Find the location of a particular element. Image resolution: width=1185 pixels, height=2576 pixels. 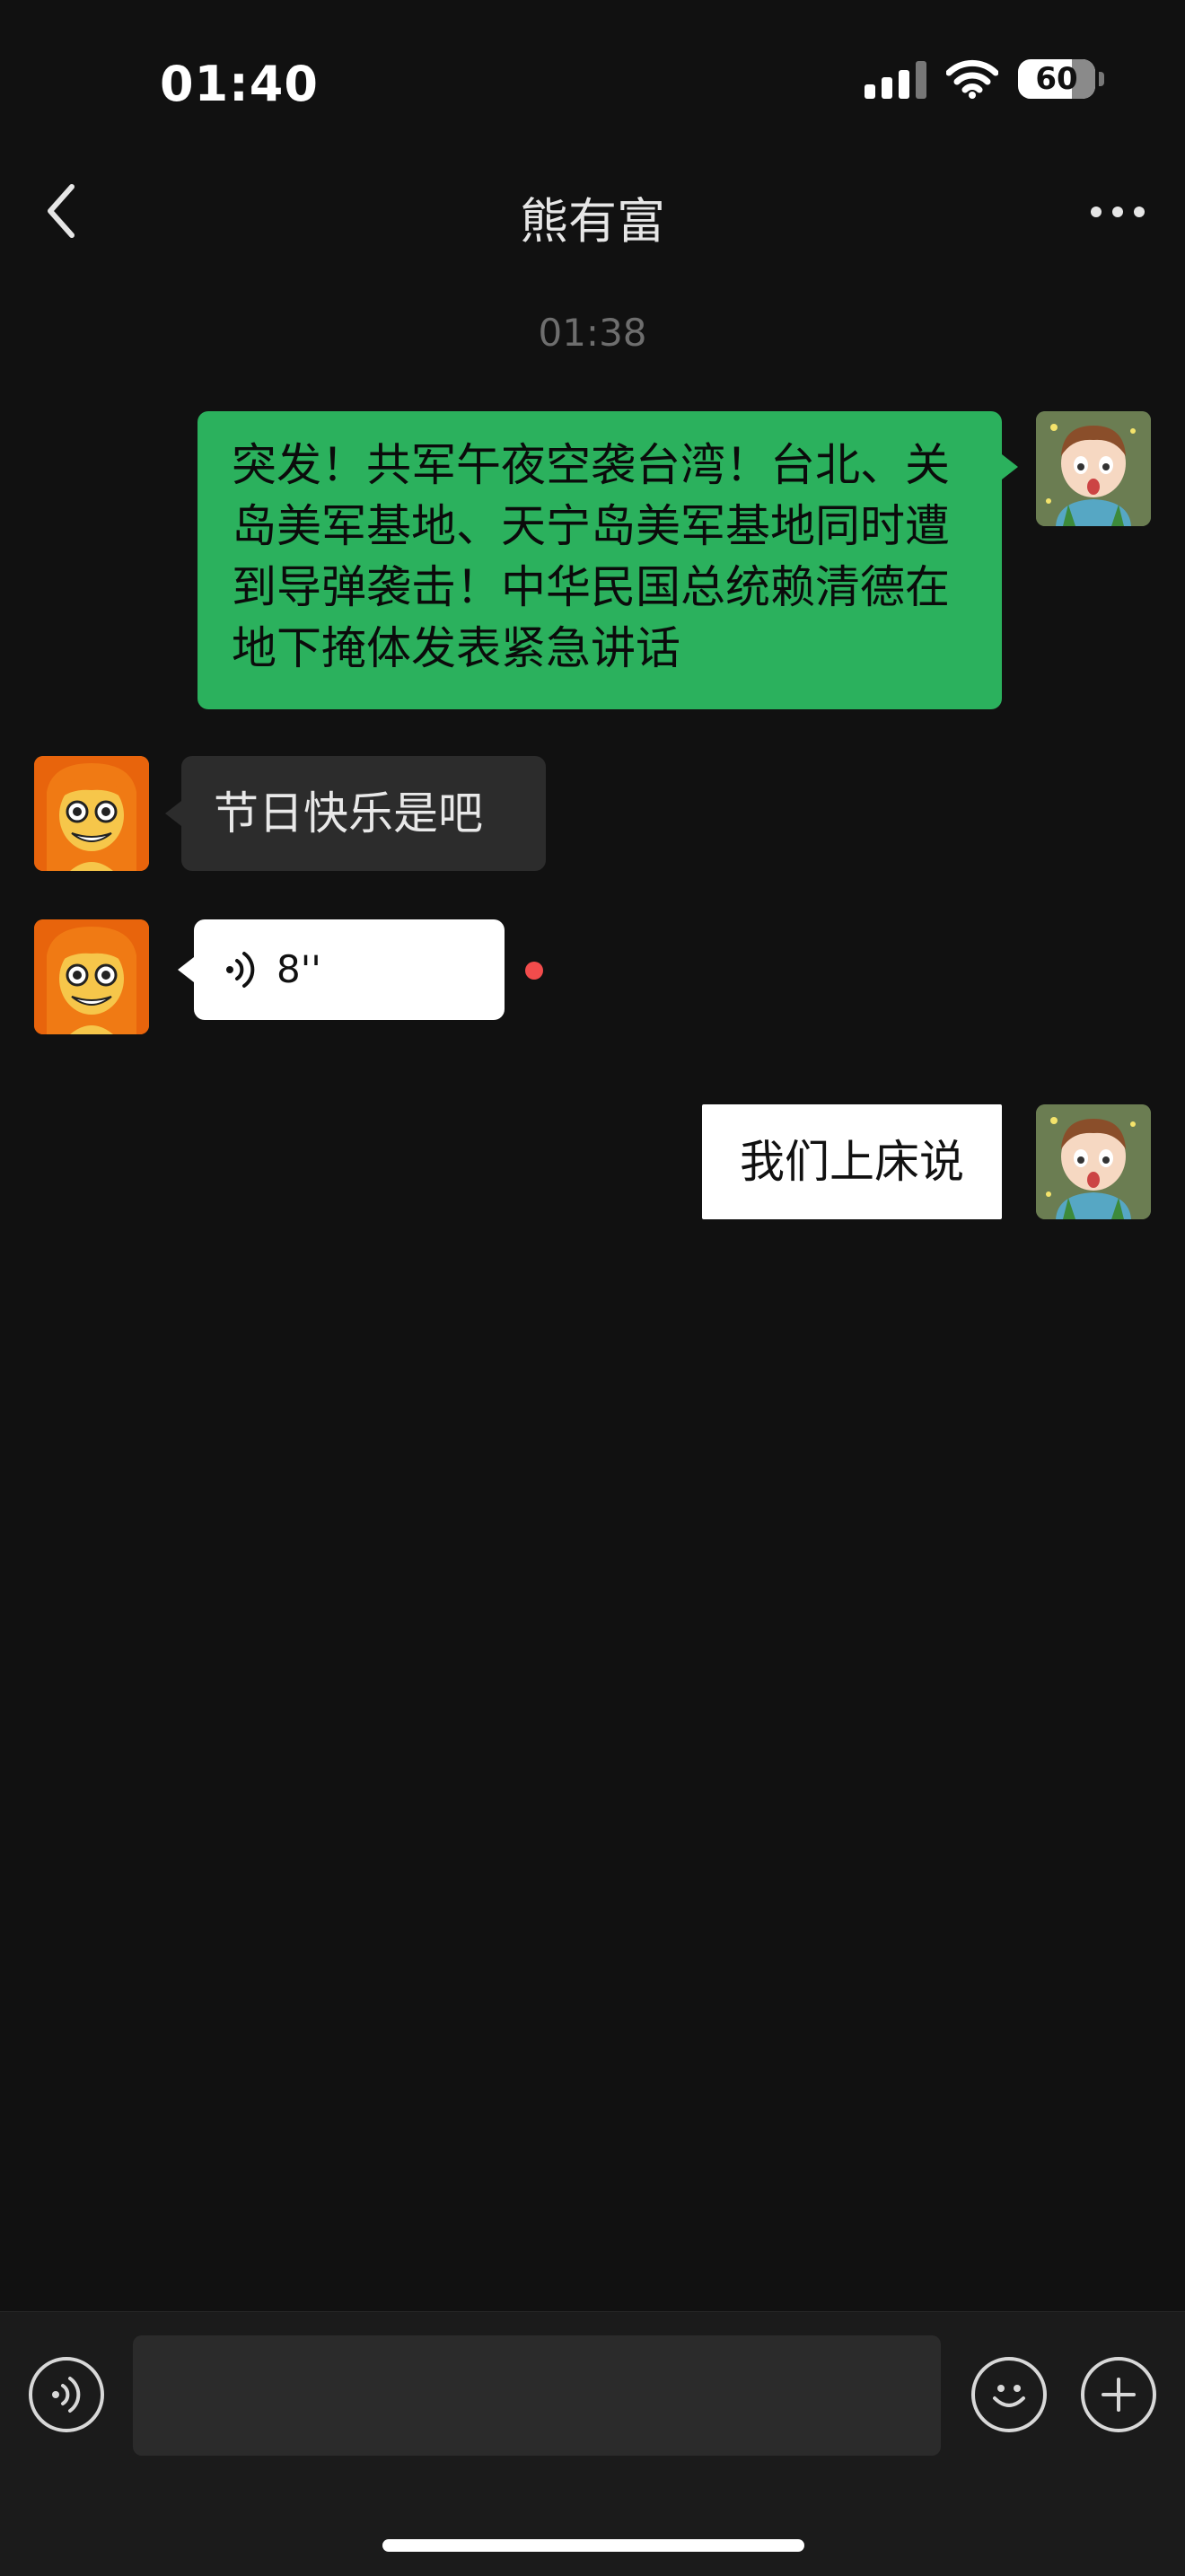

message-bubble-sent: 我们上床说 is located at coordinates (852, 1161).